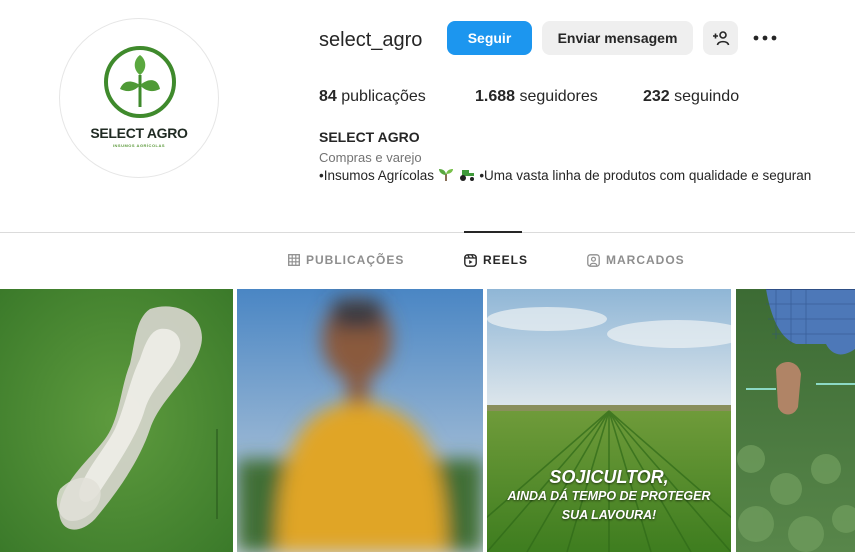 Image resolution: width=855 pixels, height=552 pixels. I want to click on following-count: 232, so click(656, 96).